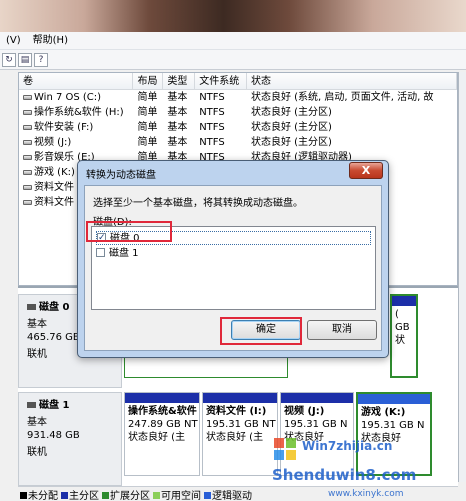 The image size is (466, 501). What do you see at coordinates (41, 59) in the screenshot?
I see `help-icon: ?` at bounding box center [41, 59].